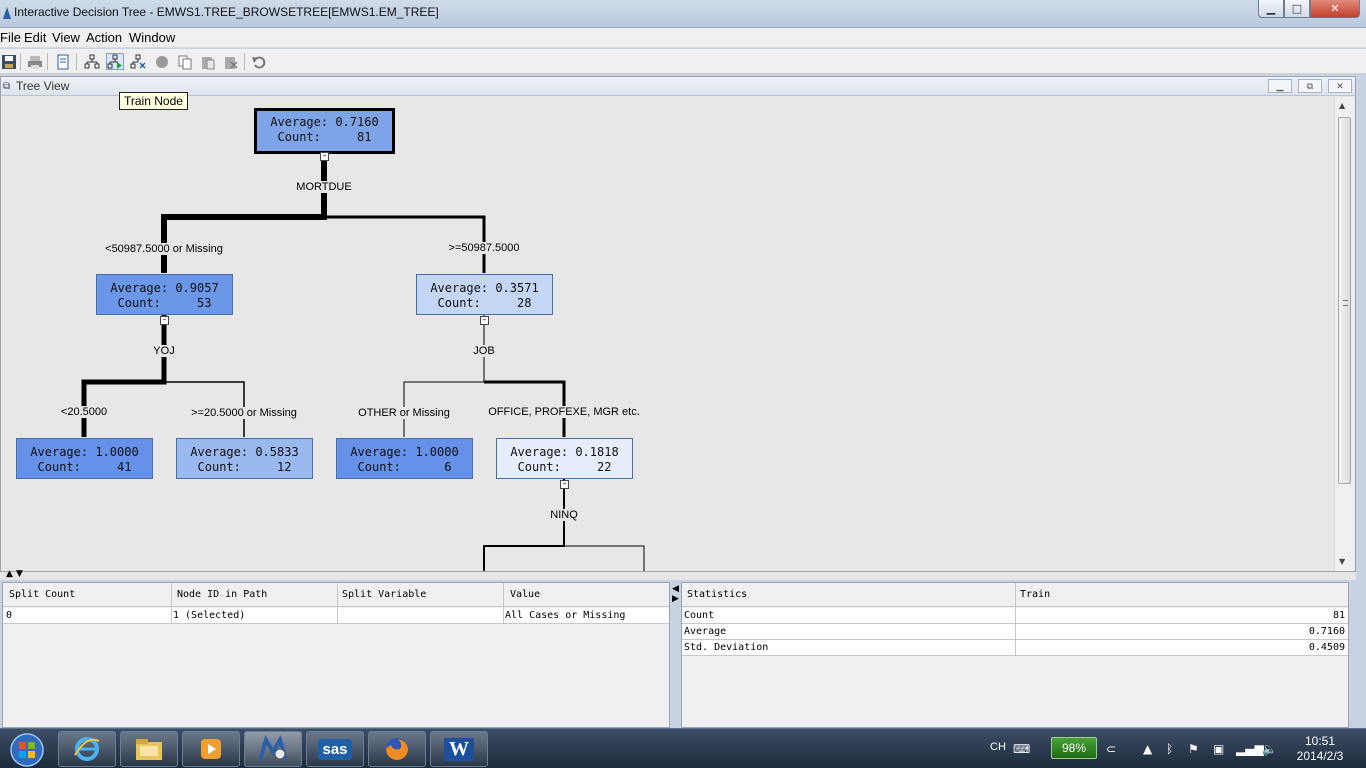 Image resolution: width=1366 pixels, height=768 pixels. I want to click on input-language: CH, so click(998, 754).